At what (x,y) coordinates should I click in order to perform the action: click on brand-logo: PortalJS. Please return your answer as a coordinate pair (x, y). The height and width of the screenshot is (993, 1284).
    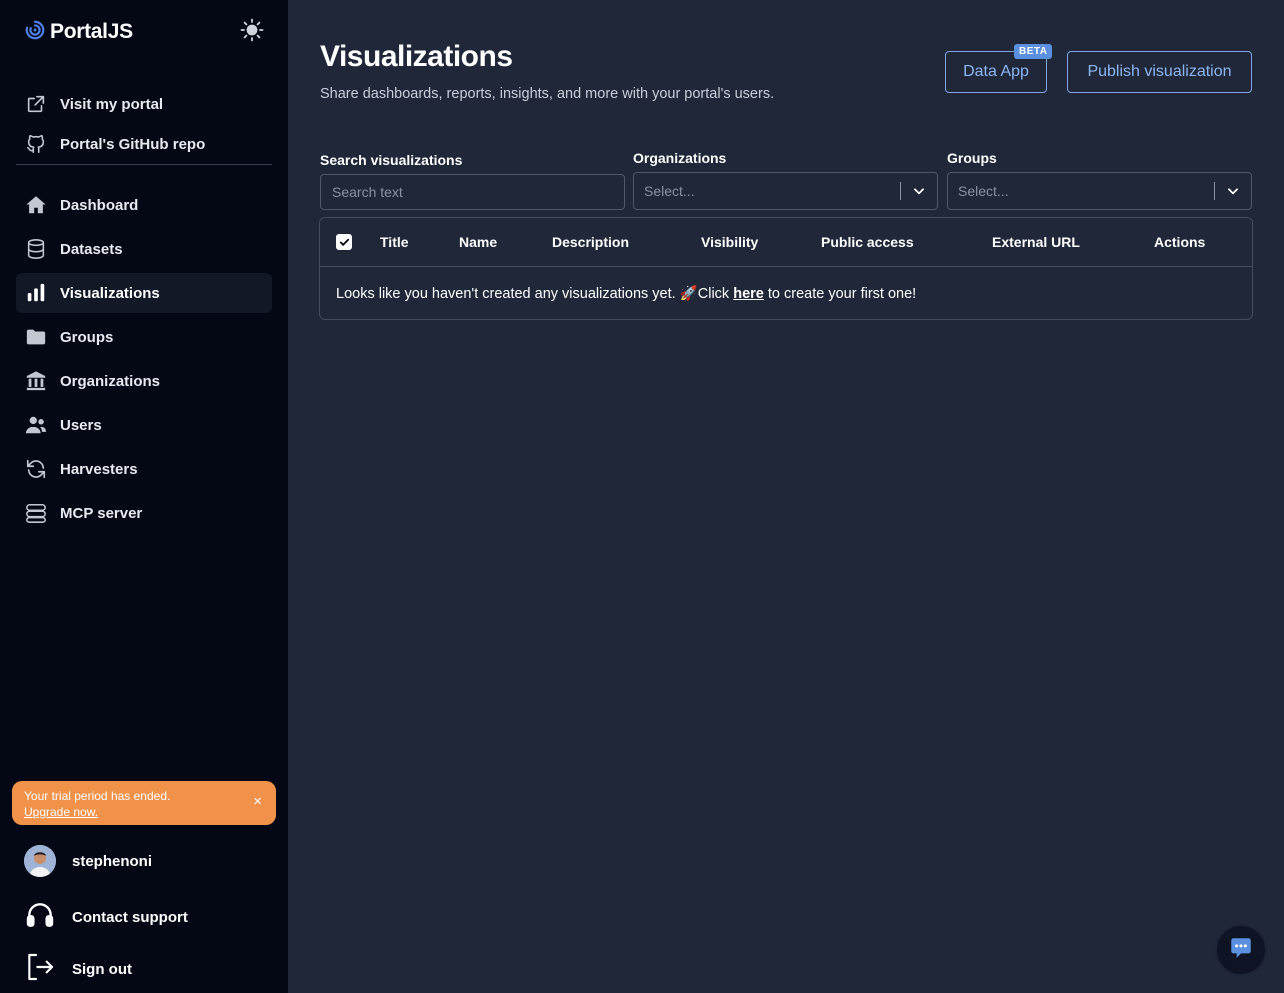
    Looking at the image, I should click on (78, 32).